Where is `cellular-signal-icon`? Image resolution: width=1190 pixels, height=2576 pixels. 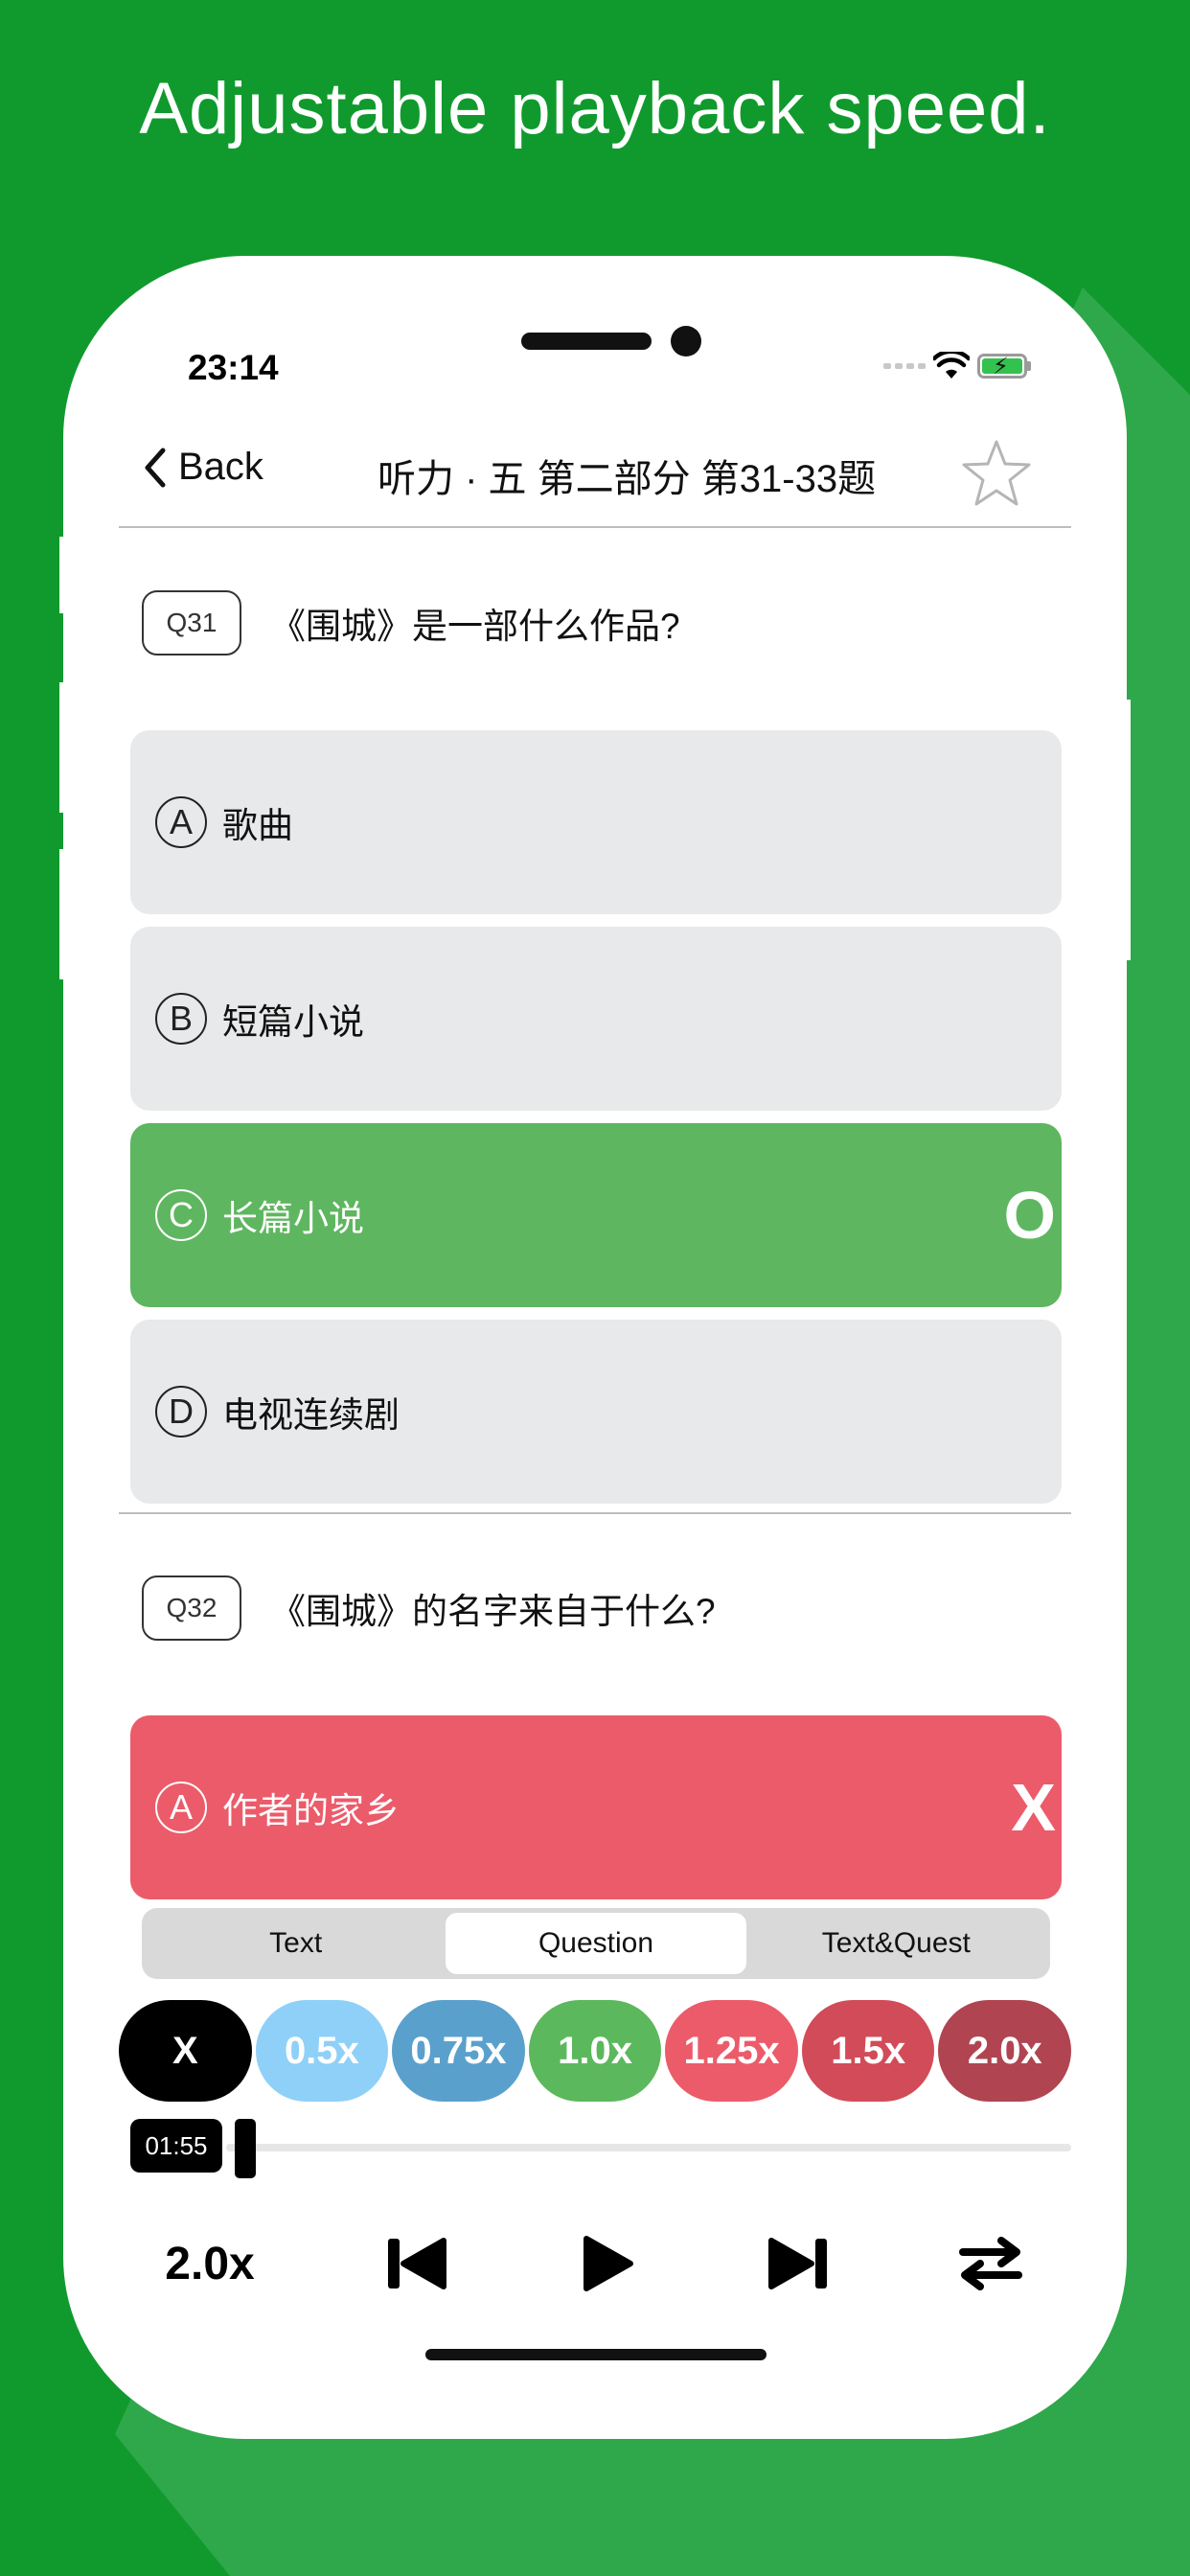
cellular-signal-icon is located at coordinates (905, 366).